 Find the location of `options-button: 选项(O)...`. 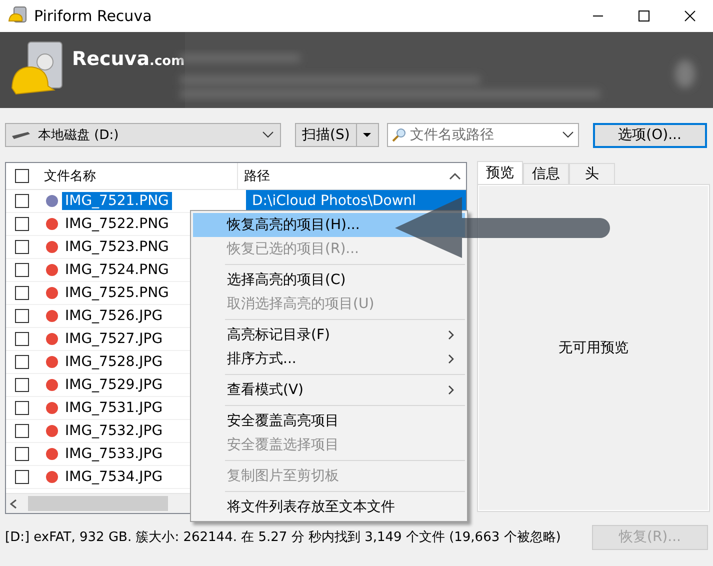

options-button: 选项(O)... is located at coordinates (649, 135).